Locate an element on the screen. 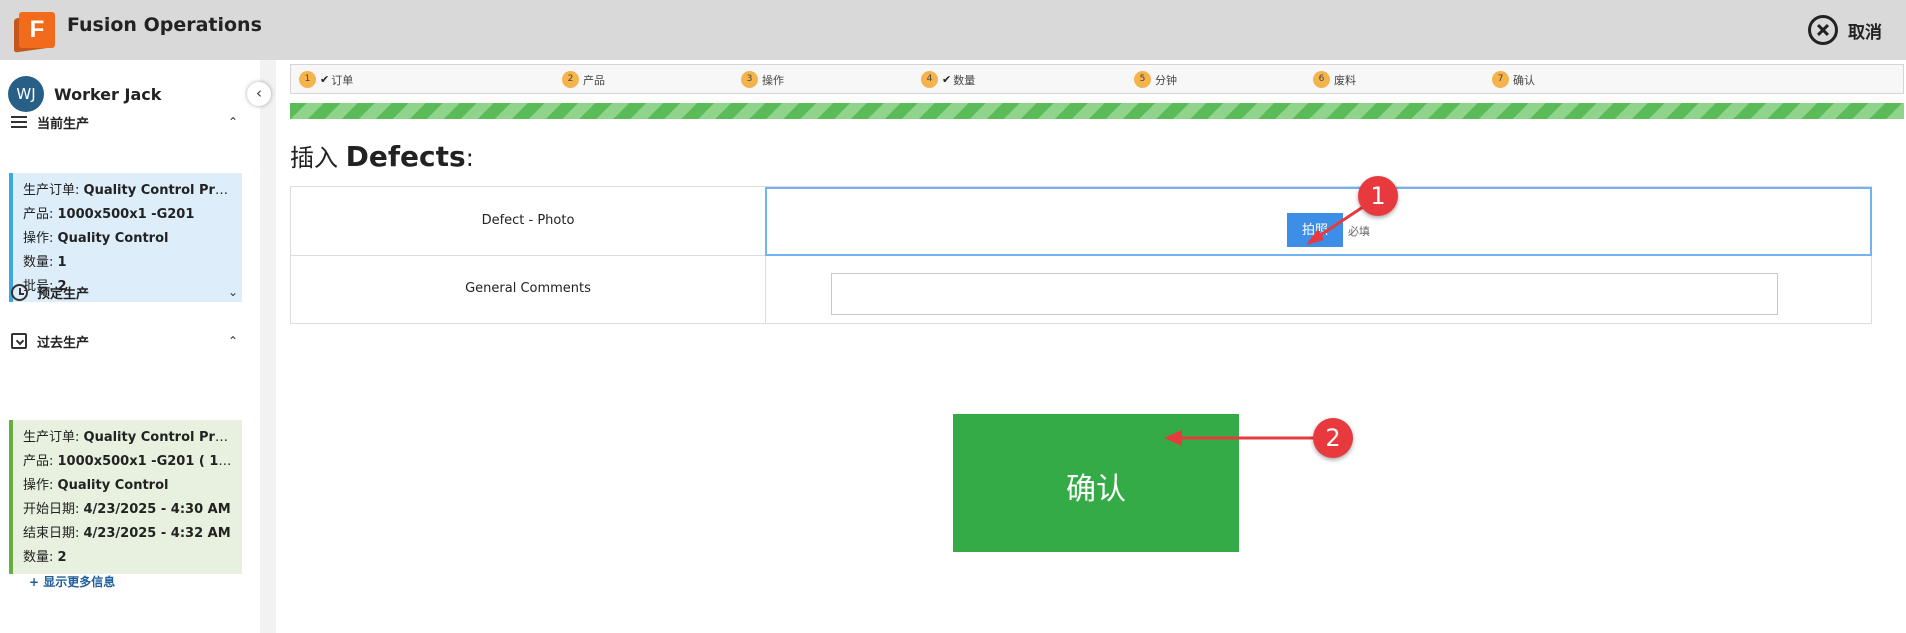 This screenshot has height=633, width=1906. step-scrap: 6 废料 is located at coordinates (1334, 79).